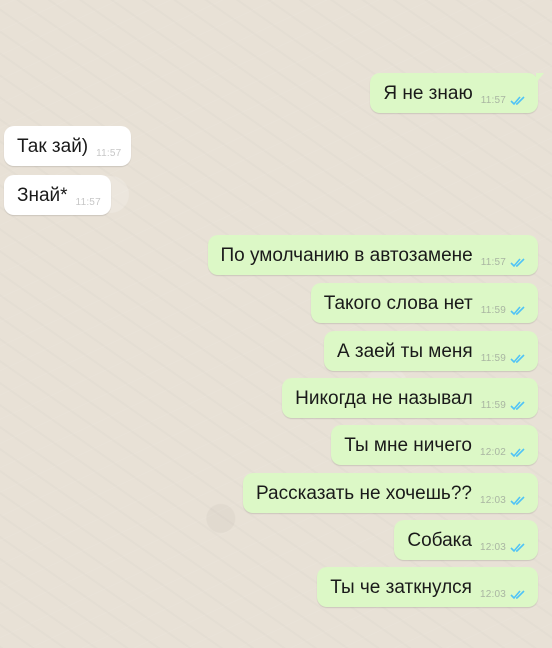 This screenshot has height=648, width=552. Describe the element at coordinates (404, 351) in the screenshot. I see `message-text: А заей ты меня` at that location.